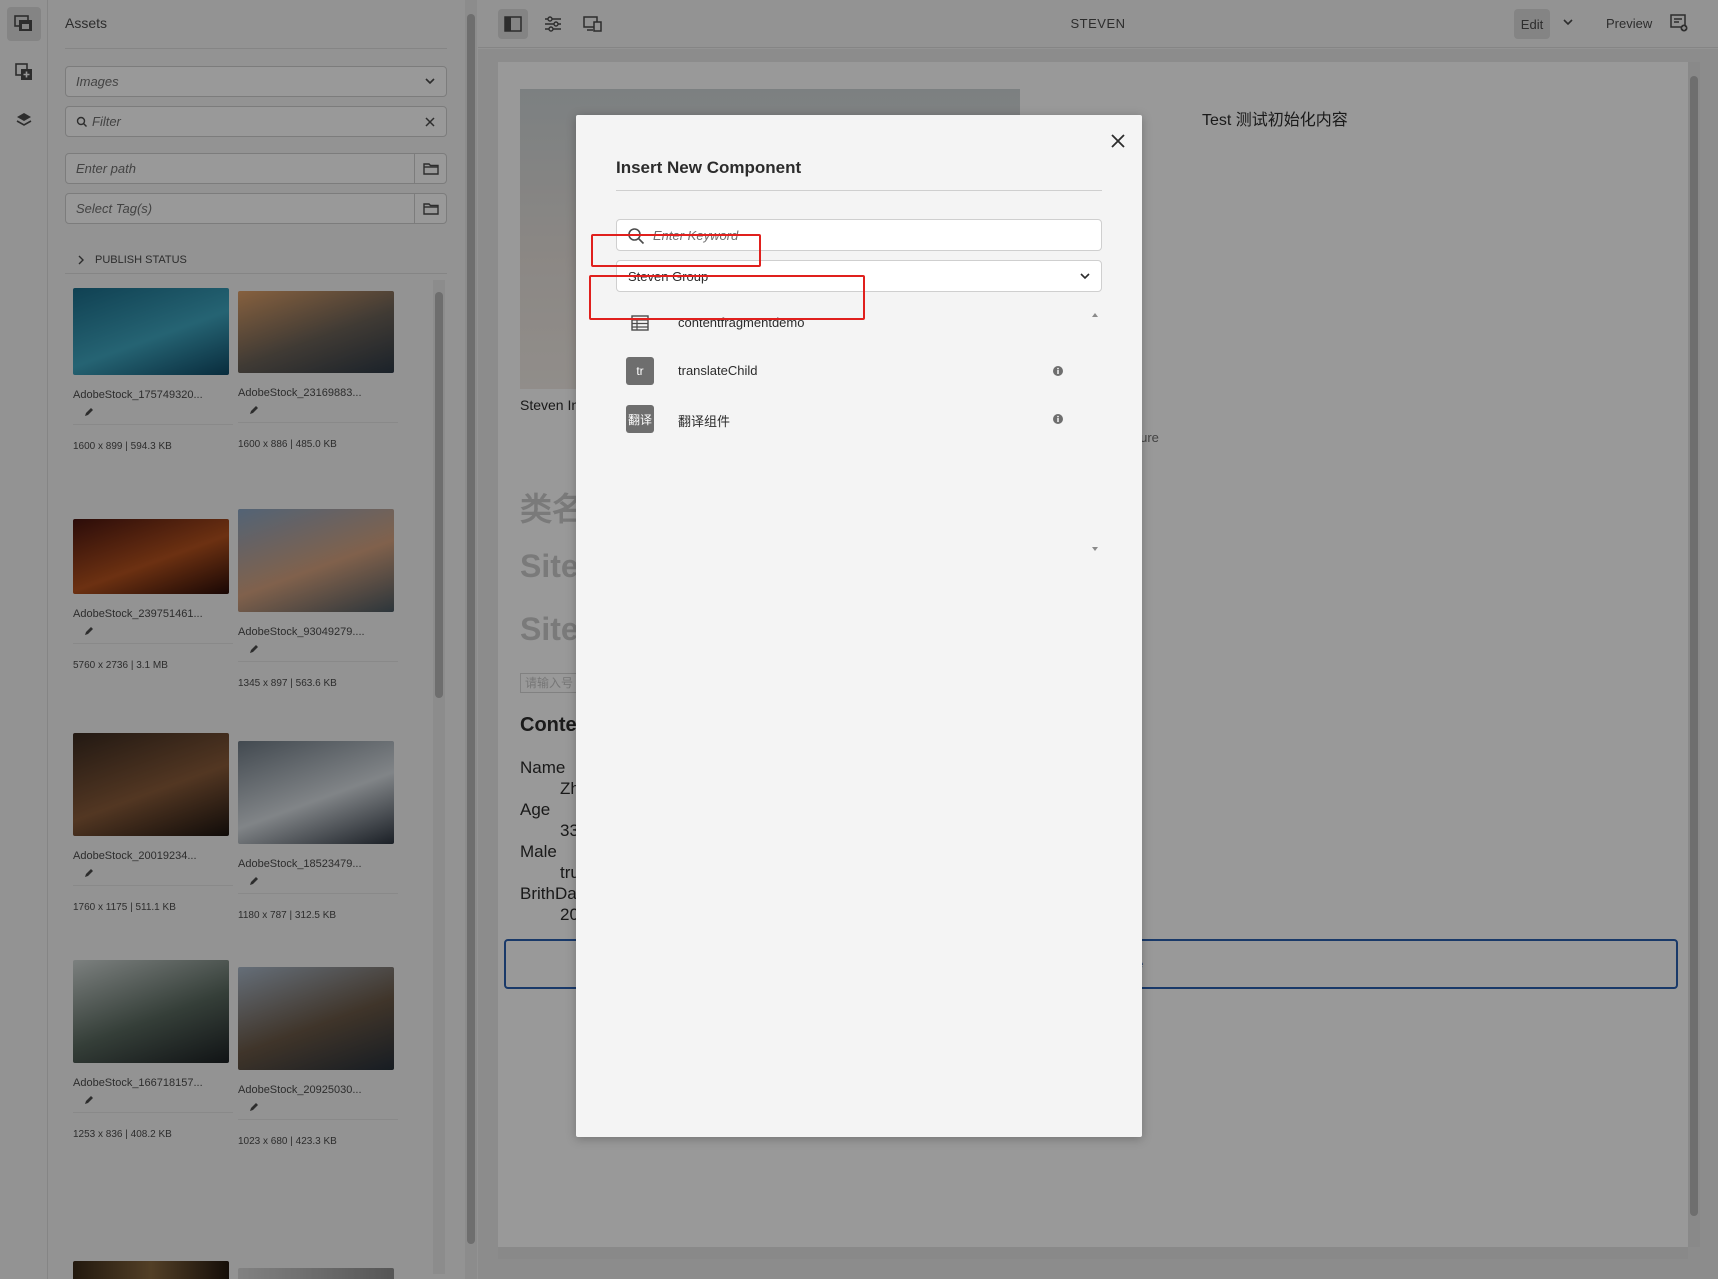  What do you see at coordinates (1118, 141) in the screenshot?
I see `close-icon` at bounding box center [1118, 141].